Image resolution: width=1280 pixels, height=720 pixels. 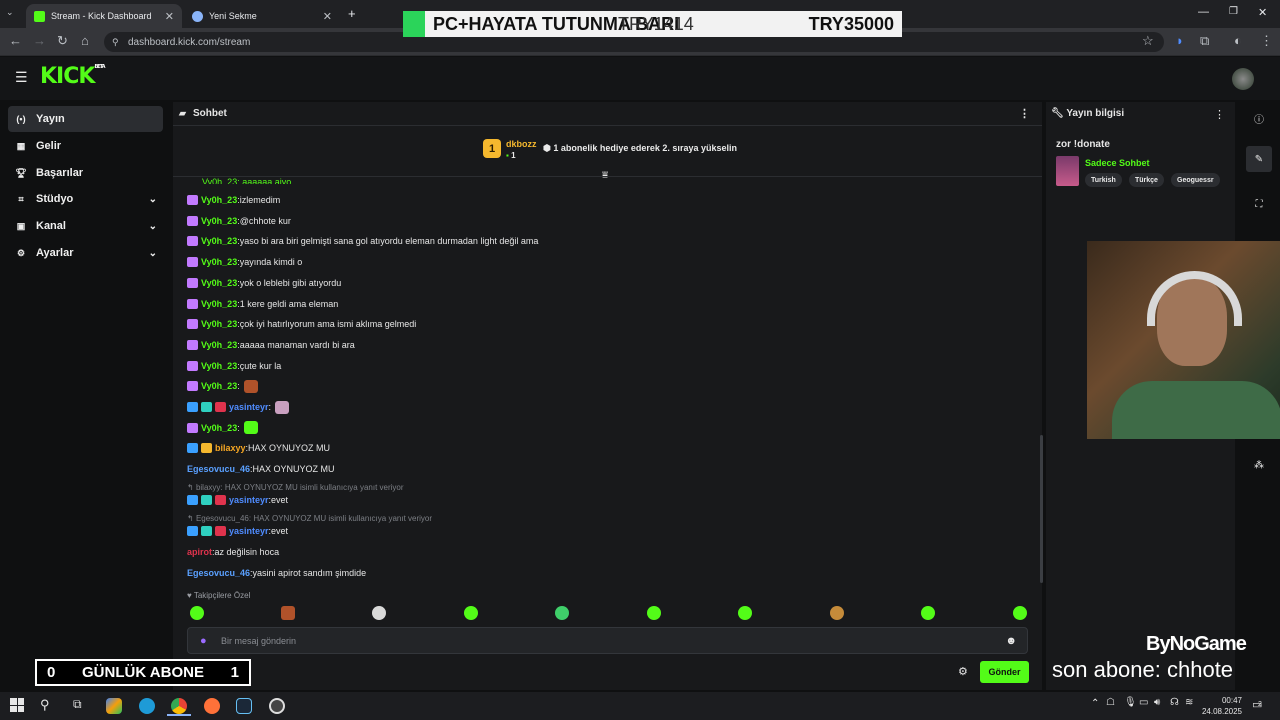 I want to click on avatar, so click(x=1243, y=79).